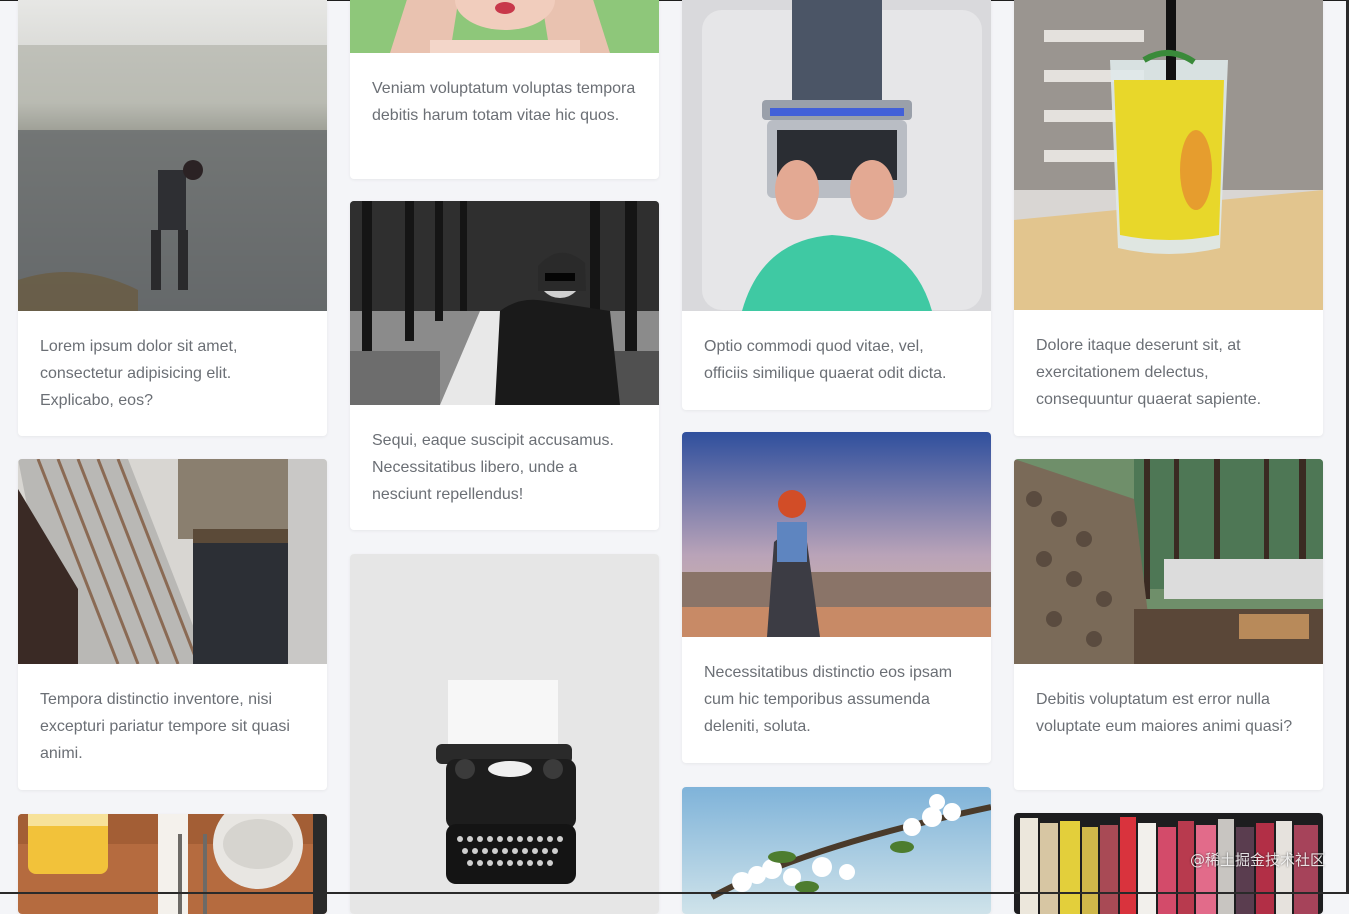 This screenshot has width=1349, height=914. Describe the element at coordinates (172, 561) in the screenshot. I see `carpenter-photo` at that location.